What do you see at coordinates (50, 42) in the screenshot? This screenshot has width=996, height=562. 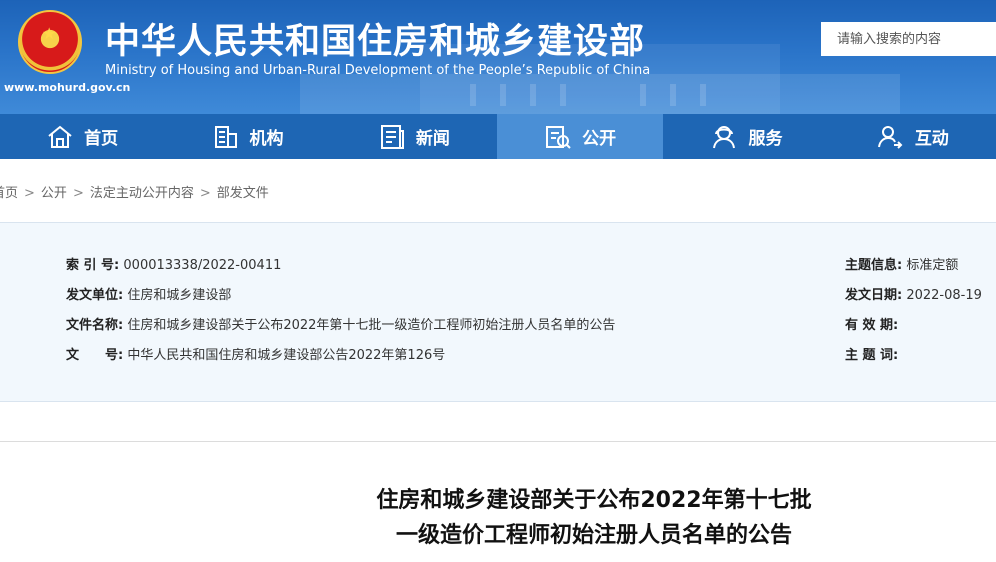 I see `national-emblem-icon: ★` at bounding box center [50, 42].